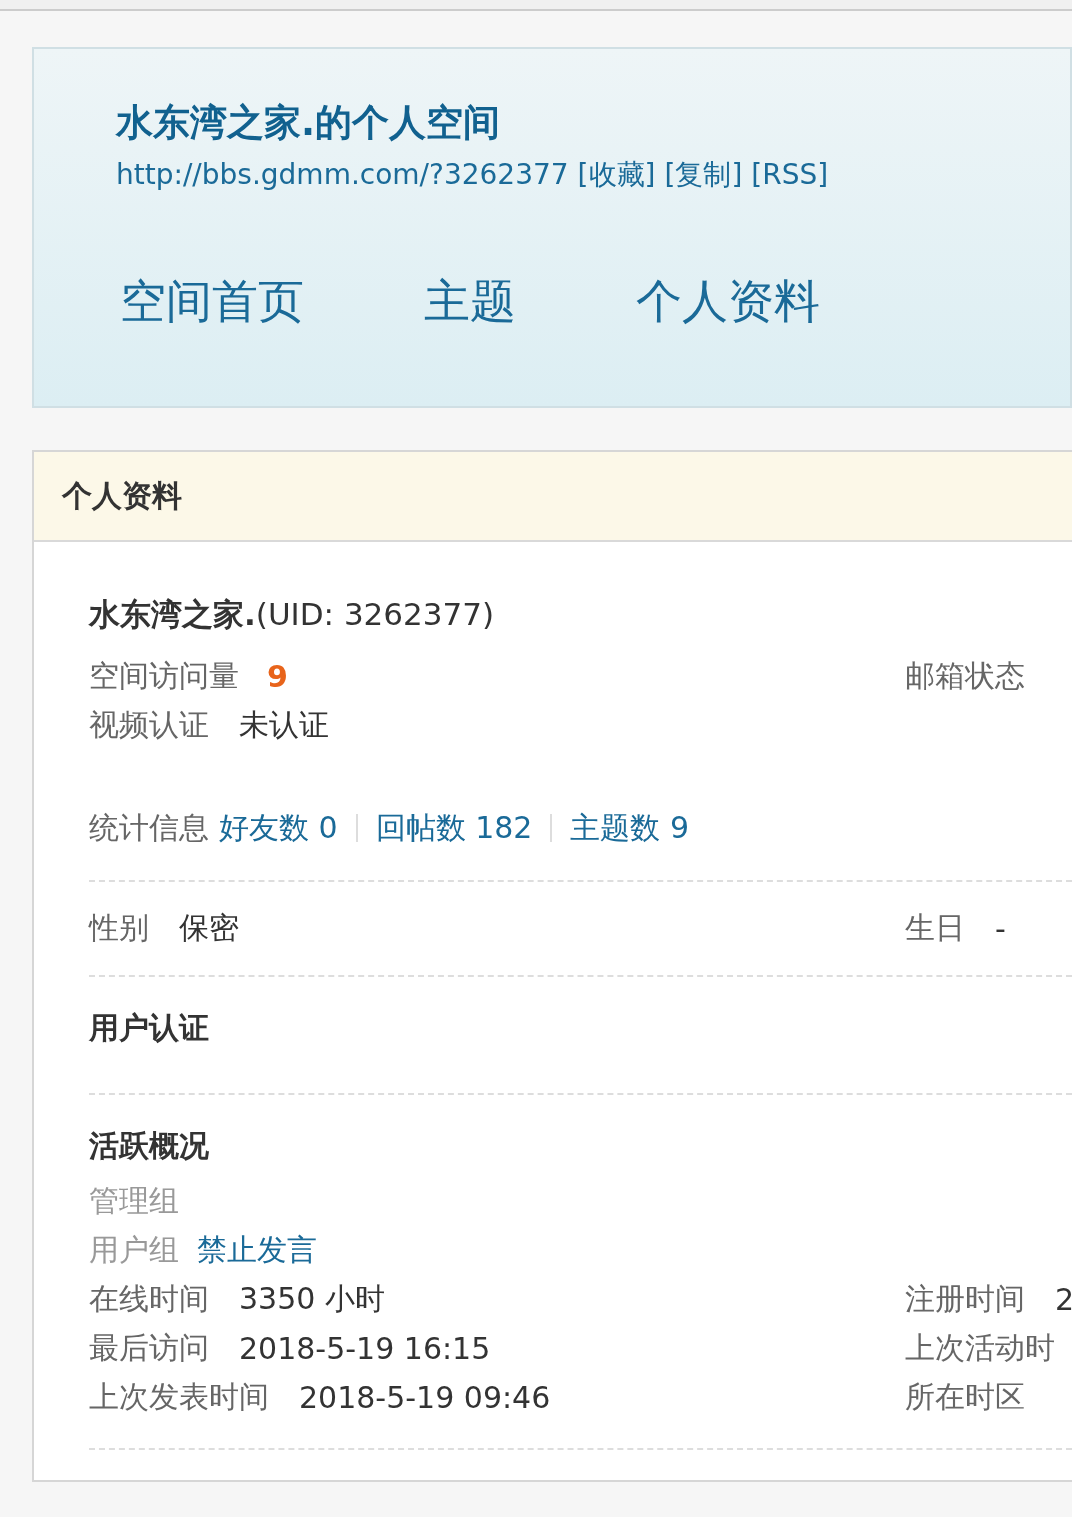  Describe the element at coordinates (630, 828) in the screenshot. I see `stat-link: 主题数 9` at that location.